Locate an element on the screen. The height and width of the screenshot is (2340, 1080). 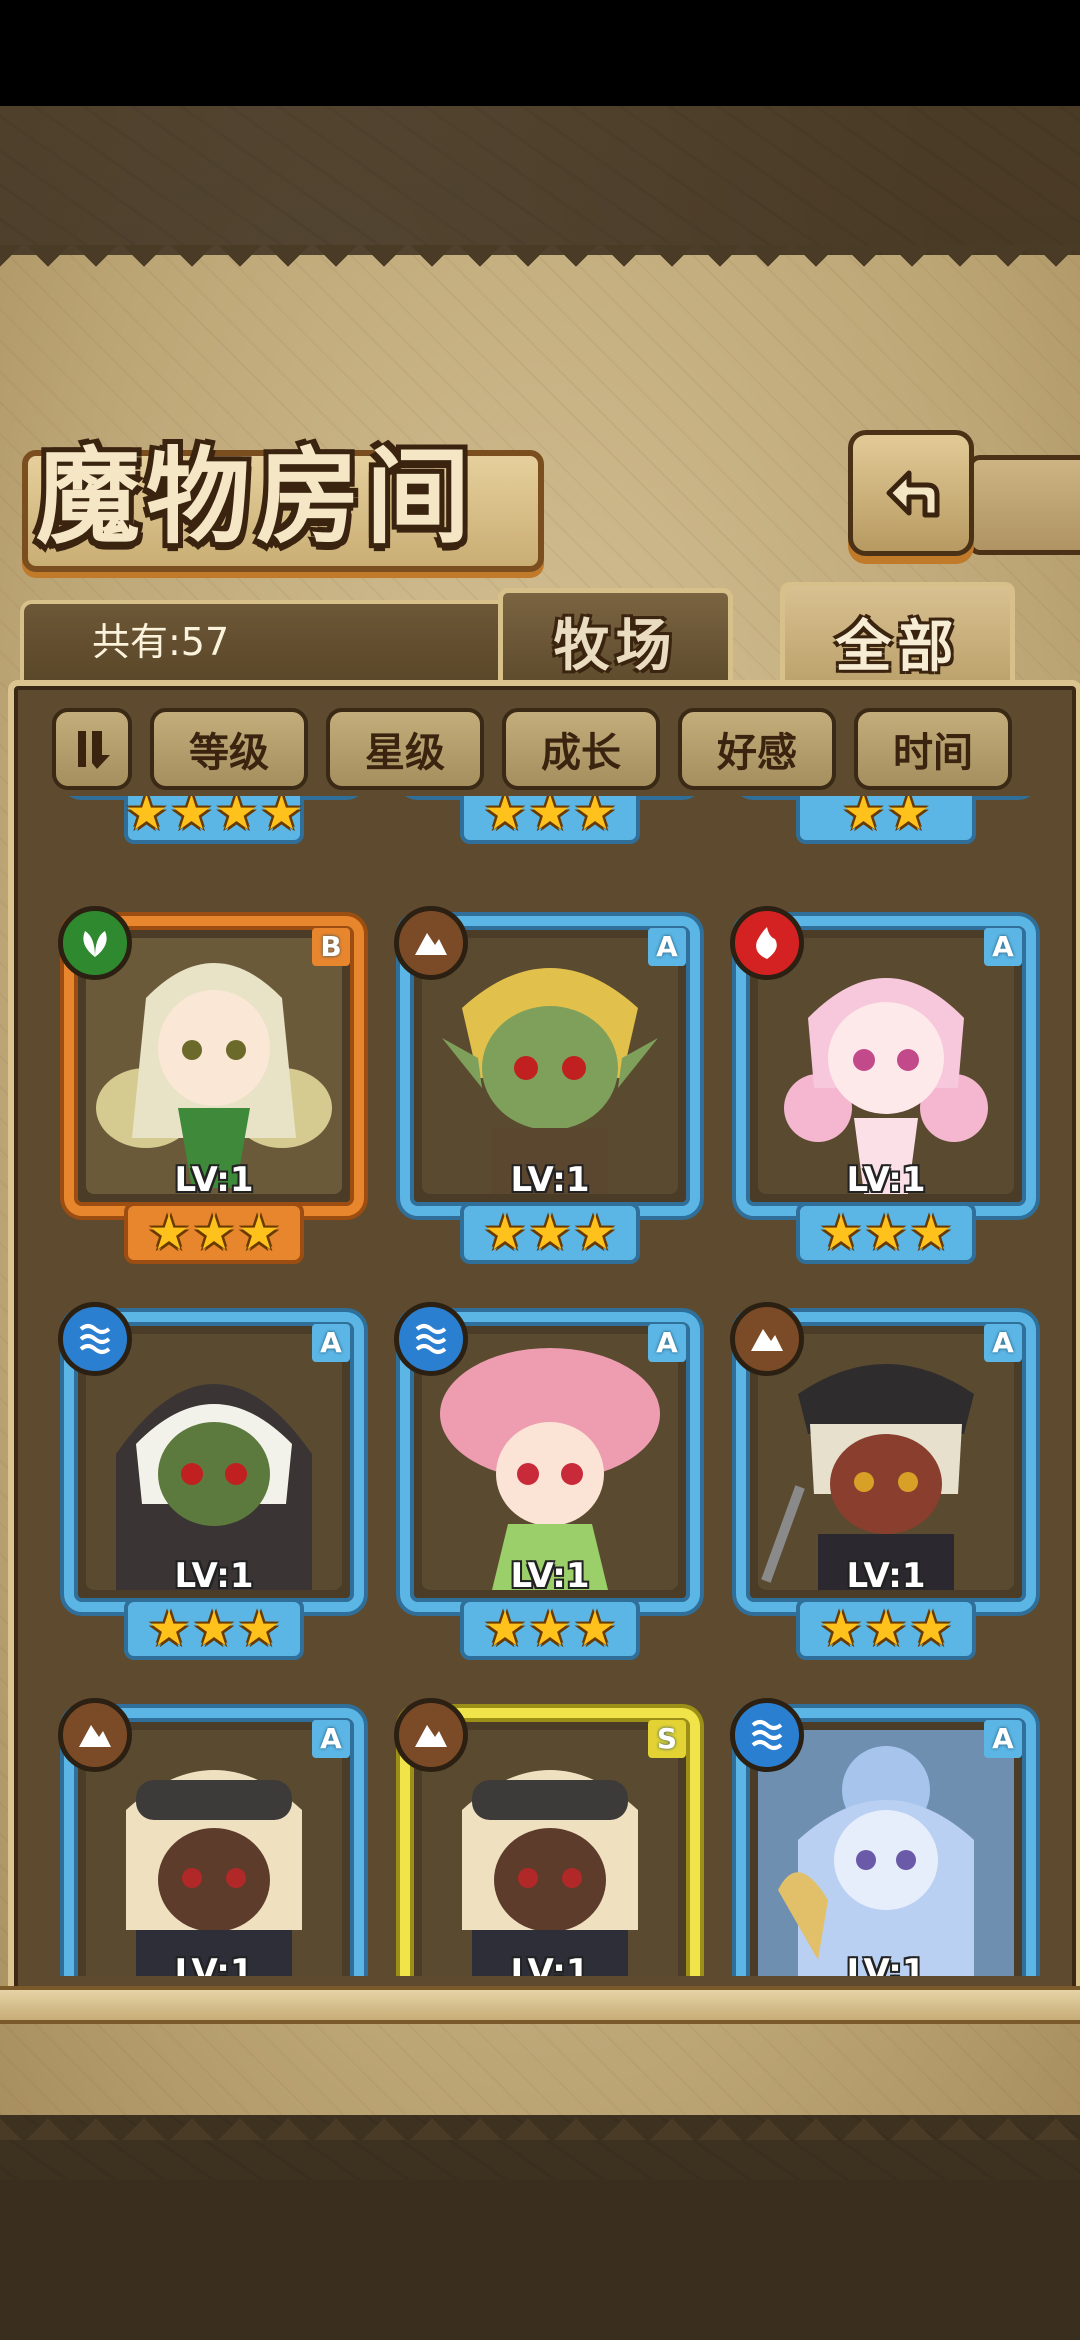
sort-order-button is located at coordinates (92, 749).